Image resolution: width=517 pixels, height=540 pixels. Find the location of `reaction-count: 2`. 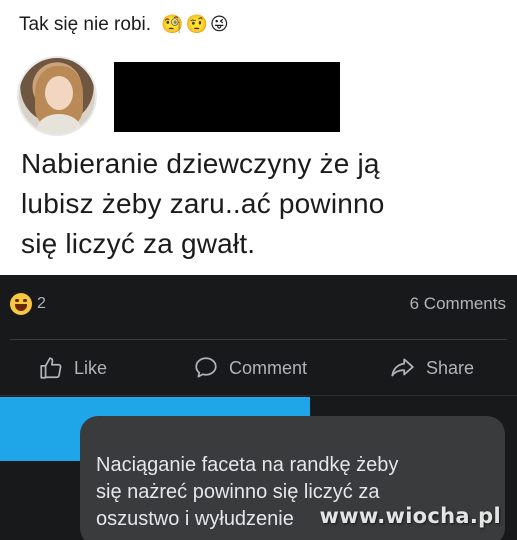

reaction-count: 2 is located at coordinates (41, 303).